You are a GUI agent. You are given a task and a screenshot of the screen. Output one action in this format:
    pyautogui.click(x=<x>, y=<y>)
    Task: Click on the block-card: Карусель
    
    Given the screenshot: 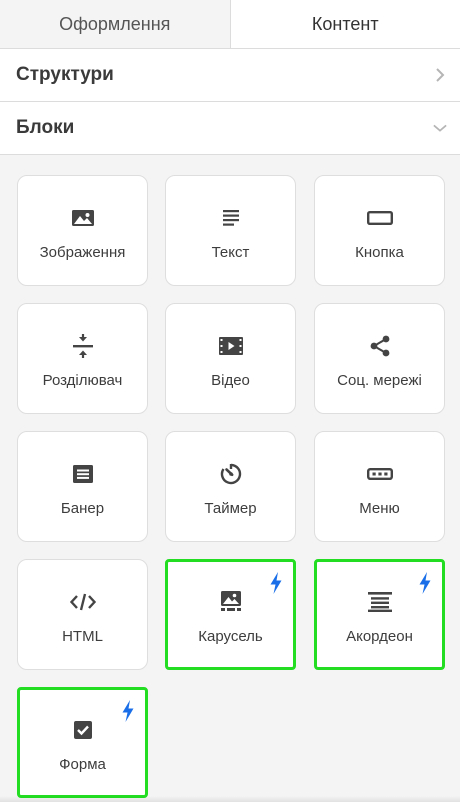 What is the action you would take?
    pyautogui.click(x=230, y=614)
    